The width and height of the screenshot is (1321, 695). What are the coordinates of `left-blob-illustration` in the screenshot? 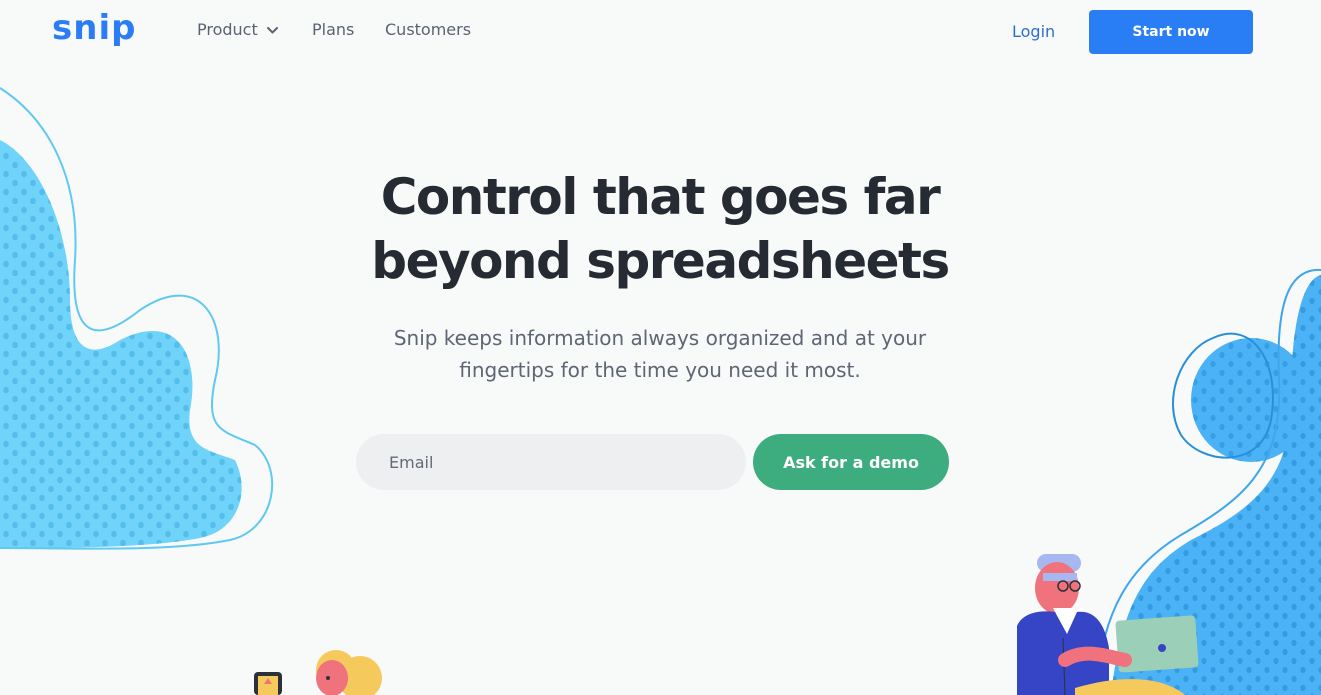 It's located at (137, 318).